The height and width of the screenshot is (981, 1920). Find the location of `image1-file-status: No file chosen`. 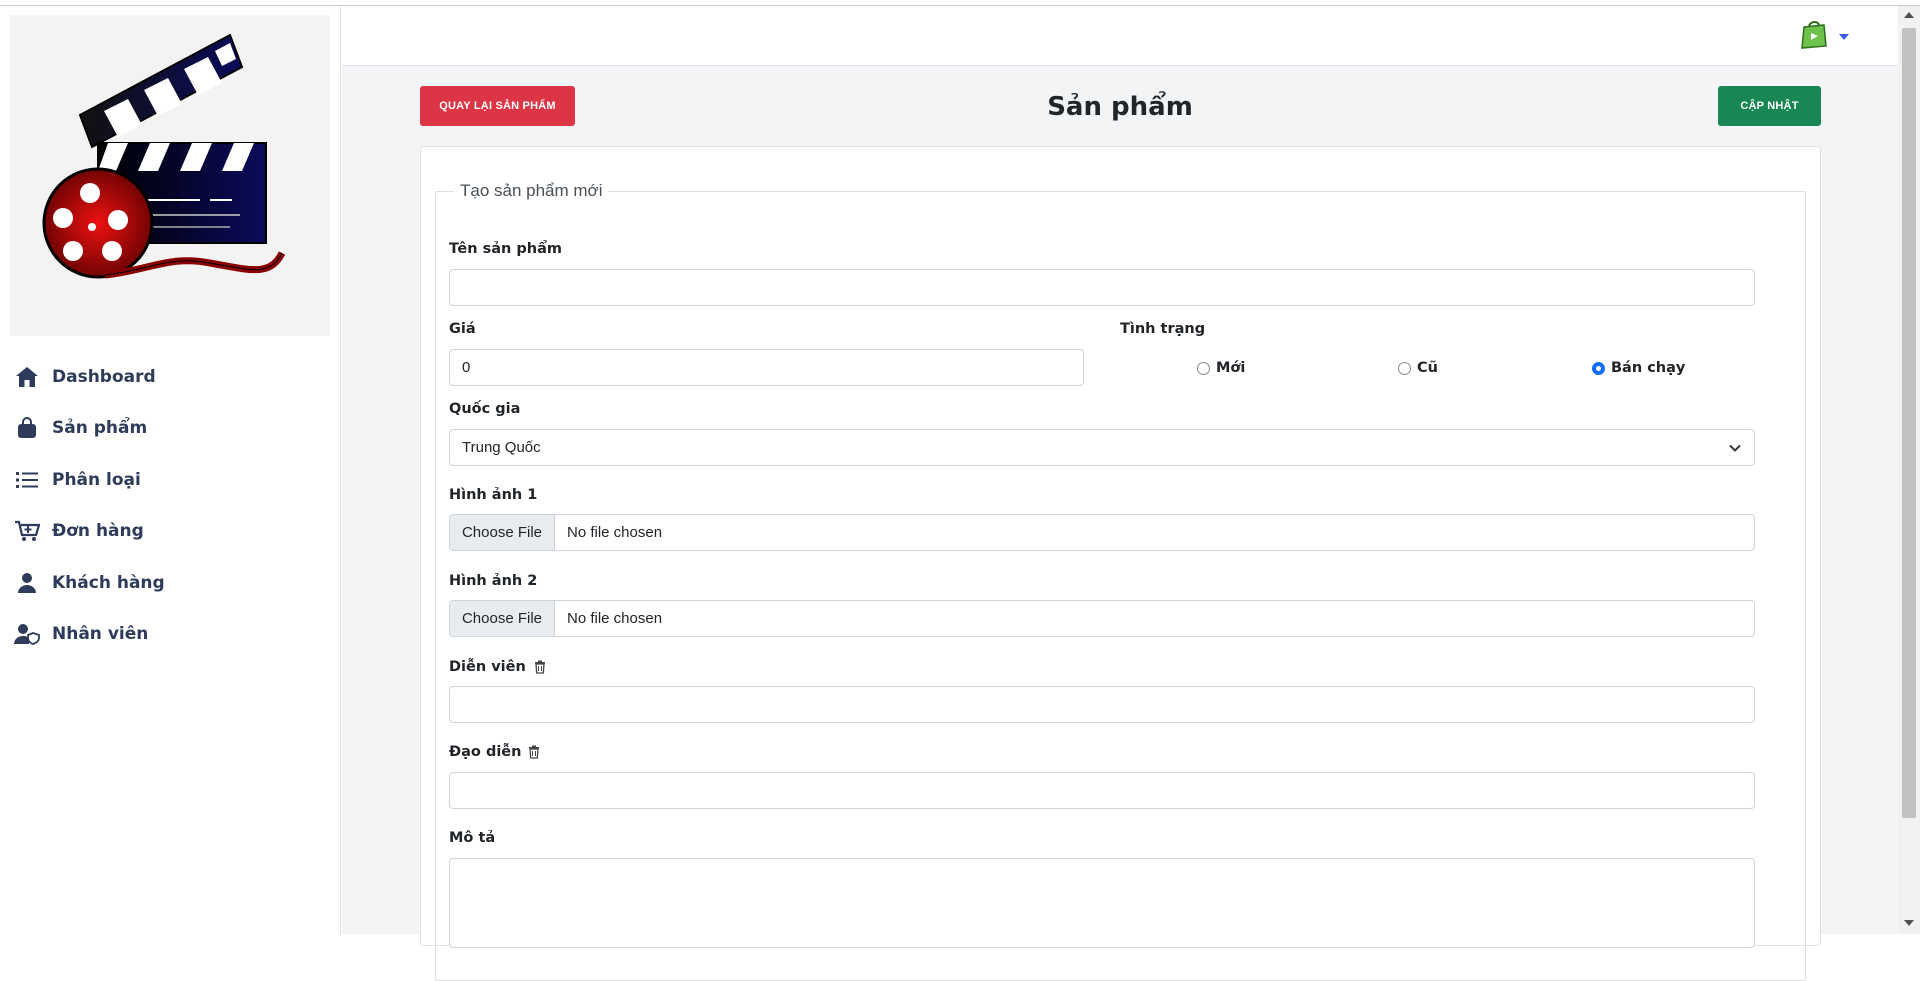

image1-file-status: No file chosen is located at coordinates (615, 532).